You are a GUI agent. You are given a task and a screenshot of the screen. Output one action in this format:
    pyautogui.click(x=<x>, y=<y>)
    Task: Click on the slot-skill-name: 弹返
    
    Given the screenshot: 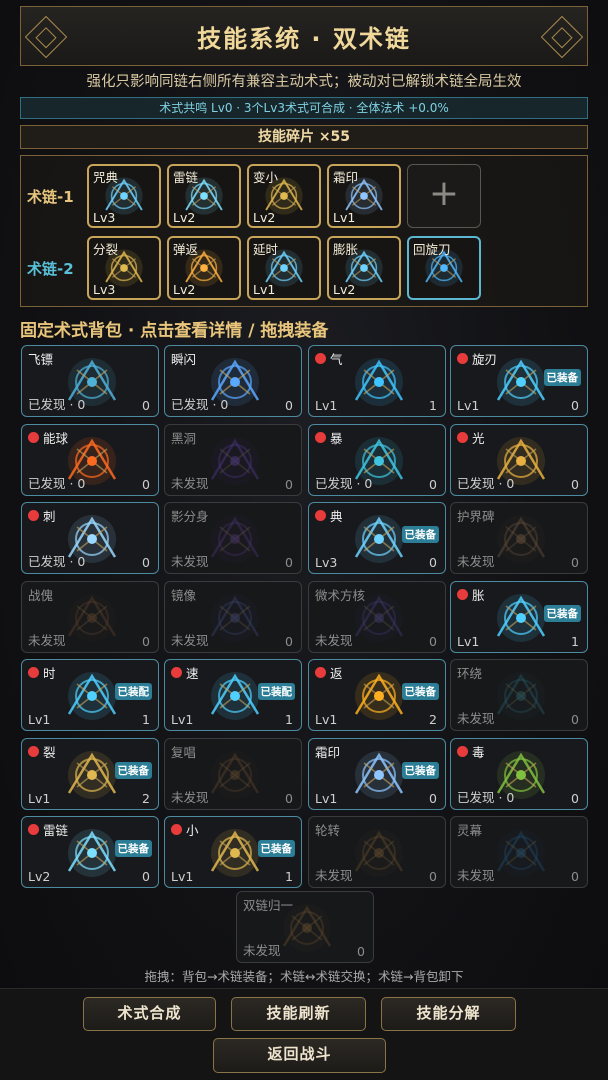 What is the action you would take?
    pyautogui.click(x=186, y=249)
    